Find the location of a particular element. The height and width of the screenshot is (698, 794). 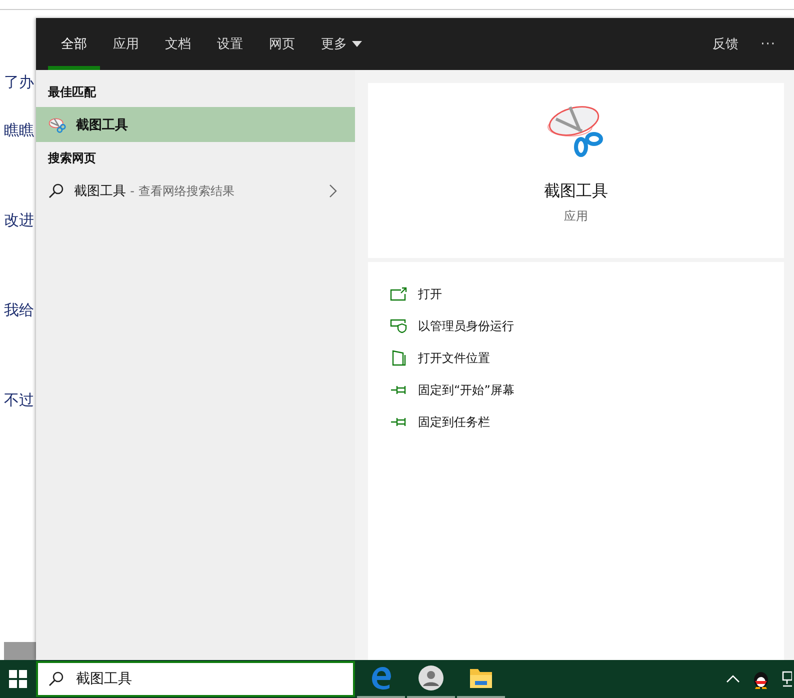

app-title: 截图工具 is located at coordinates (576, 191).